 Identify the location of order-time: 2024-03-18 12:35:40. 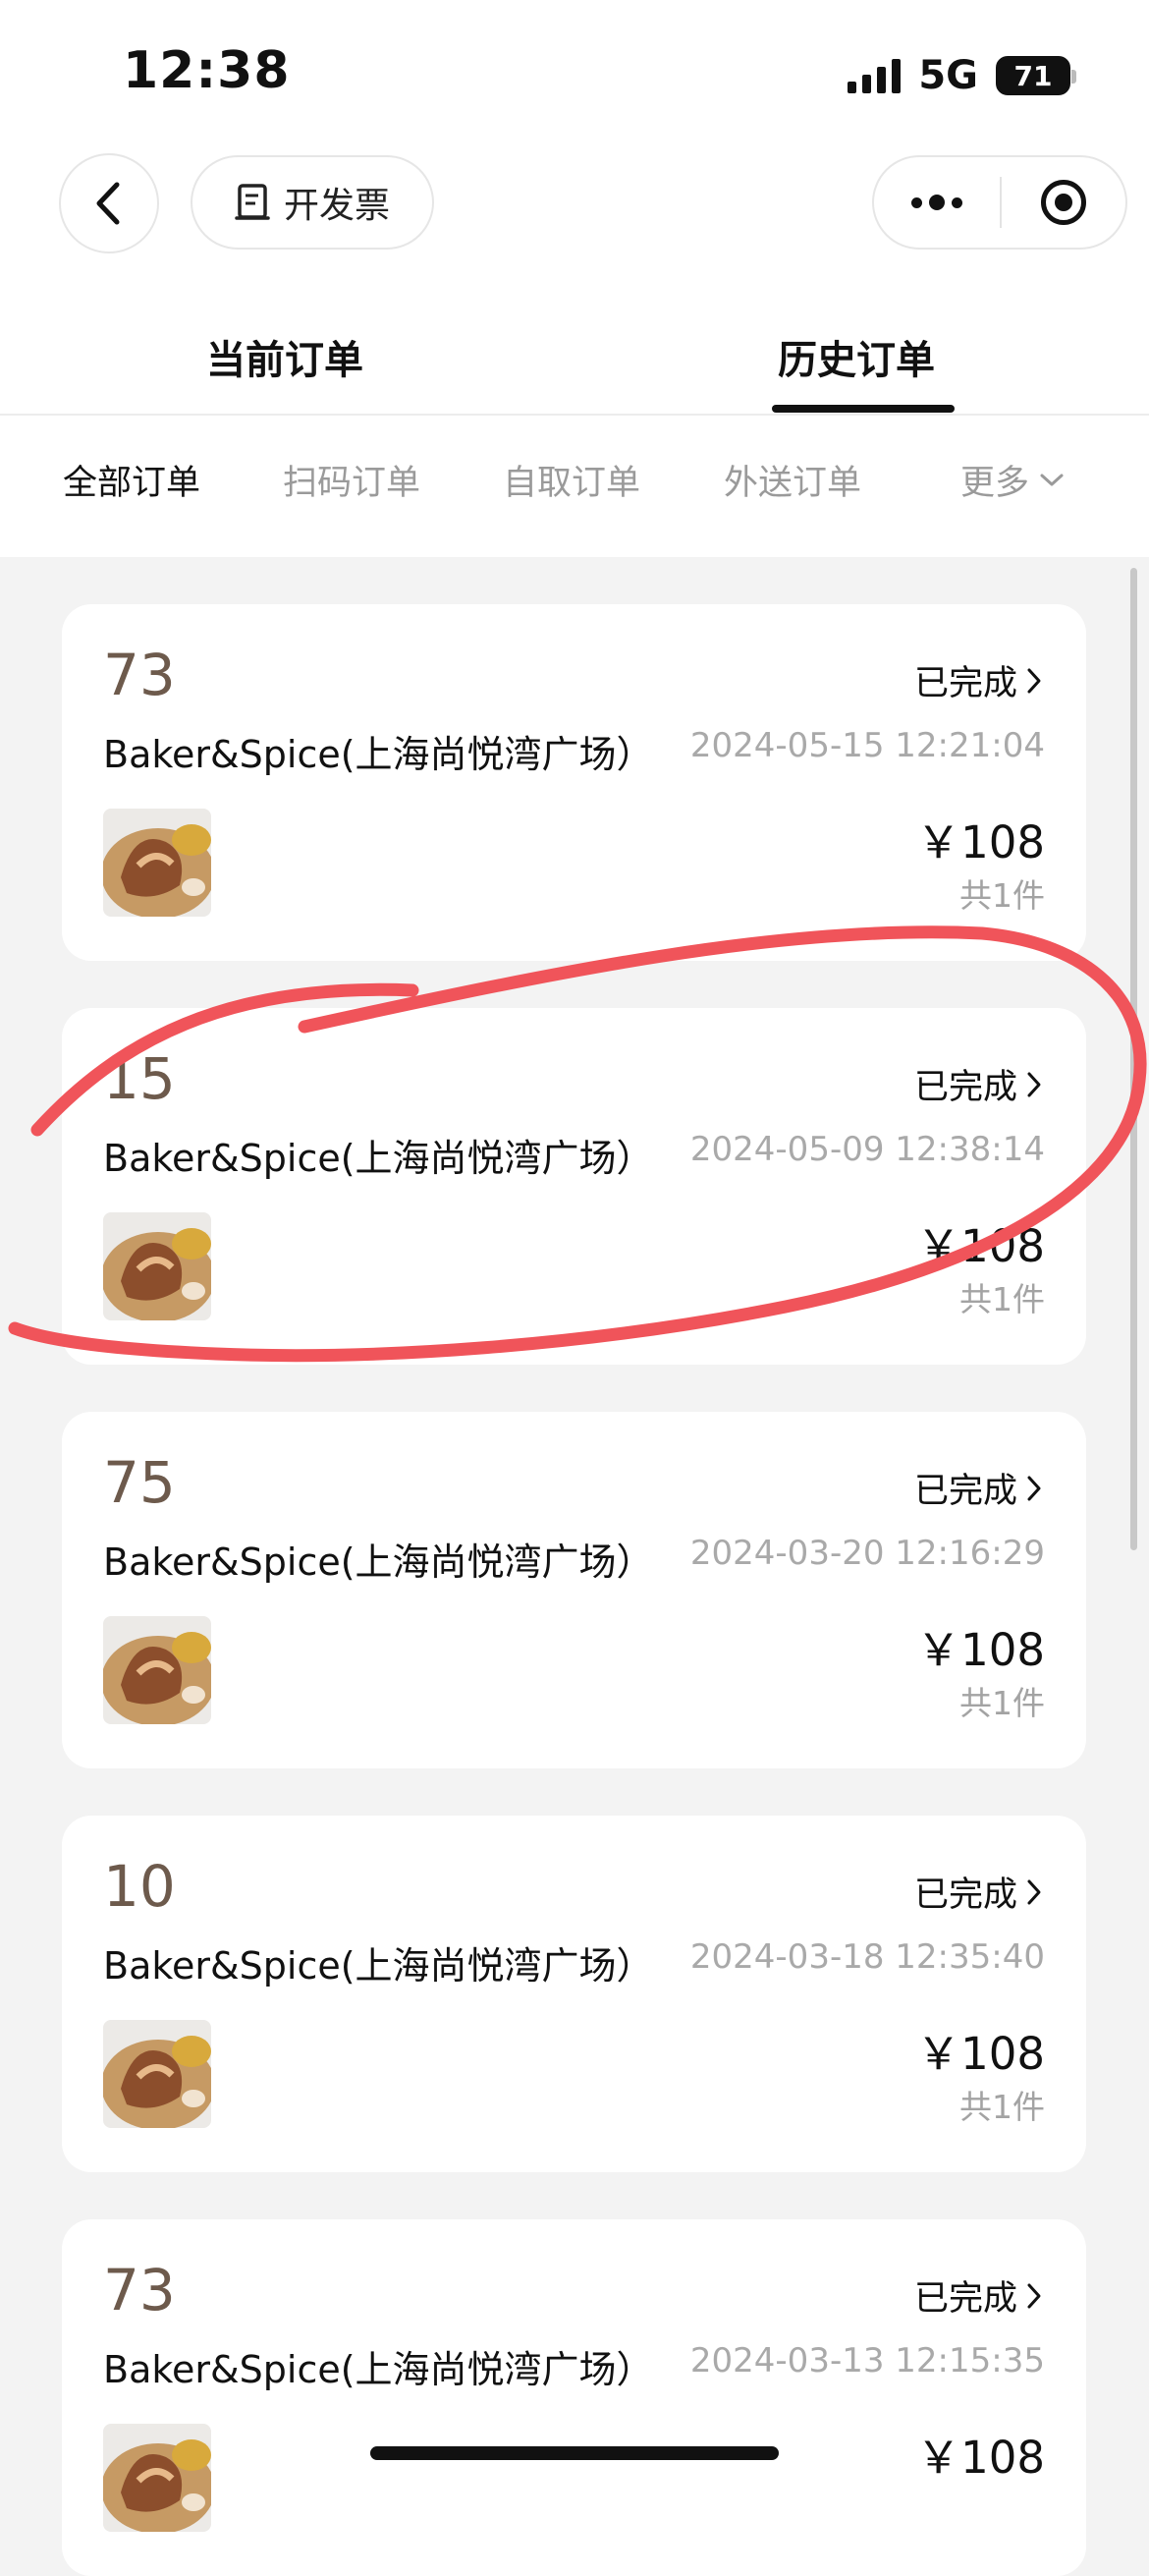
(867, 1957).